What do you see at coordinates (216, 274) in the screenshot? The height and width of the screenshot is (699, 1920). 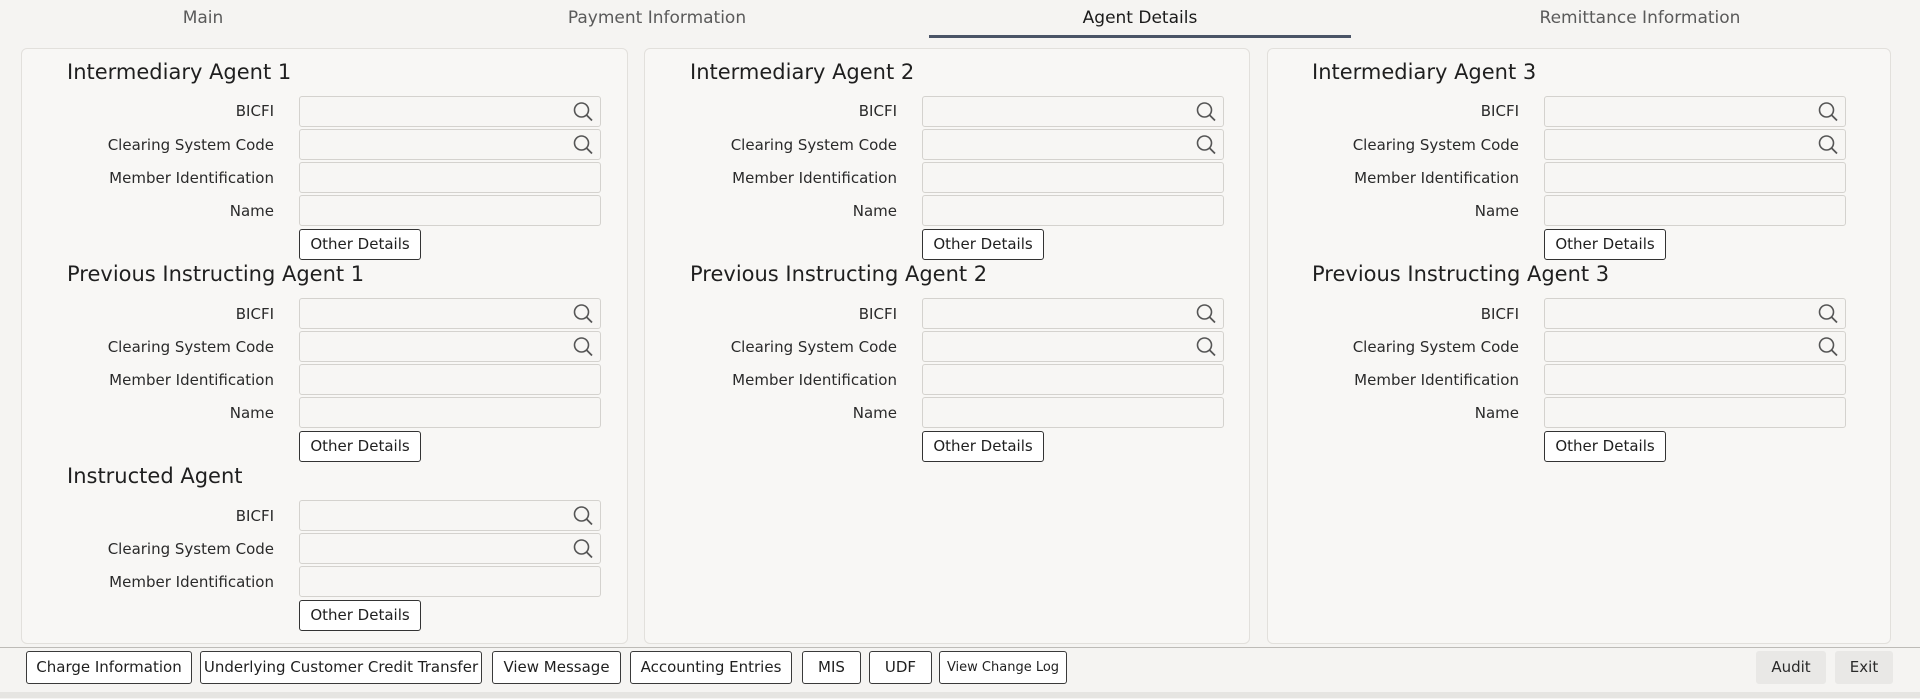 I see `section-title-previous-instructing-agent-1: Previous Instructing Agent 1` at bounding box center [216, 274].